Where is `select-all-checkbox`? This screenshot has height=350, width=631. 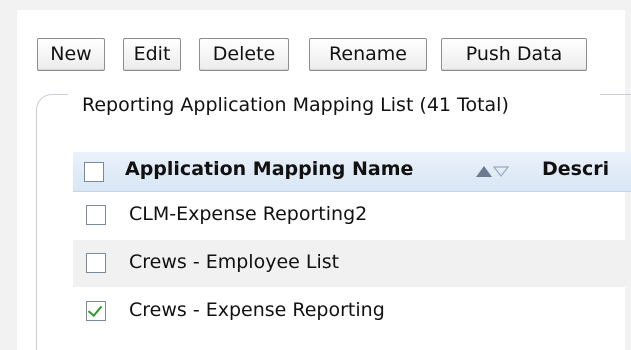
select-all-checkbox is located at coordinates (94, 172).